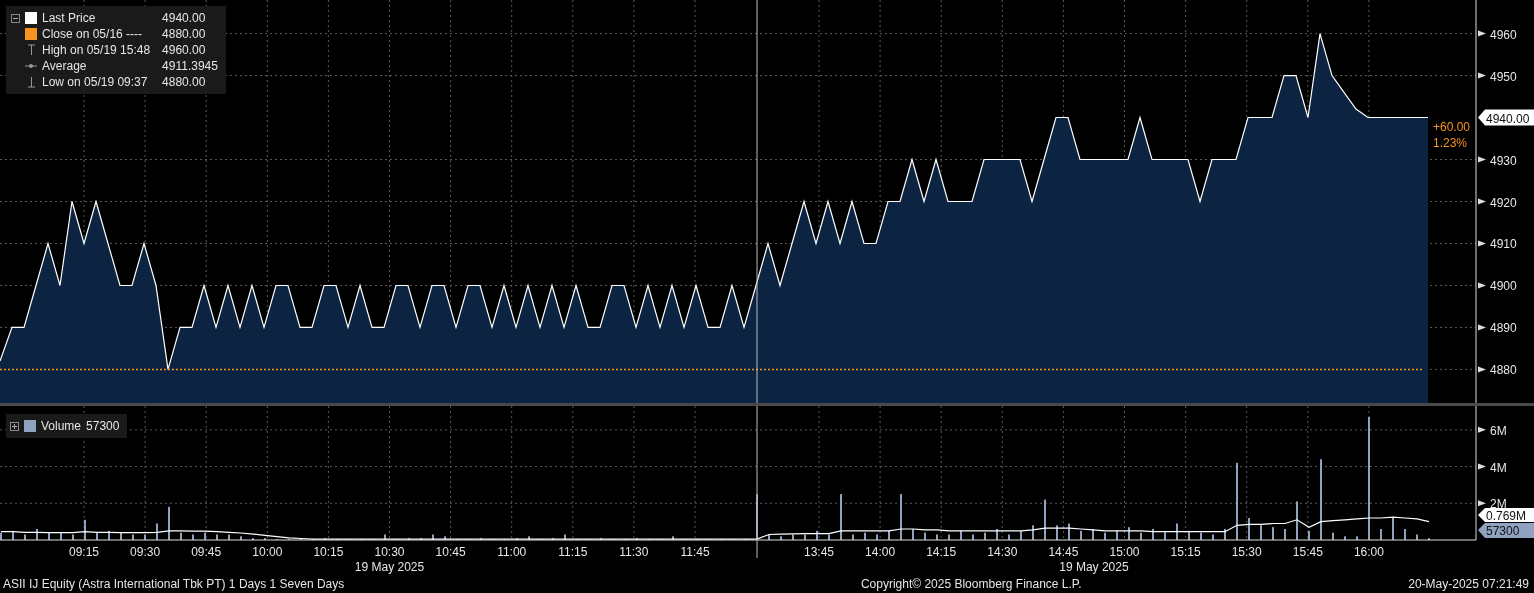 Image resolution: width=1534 pixels, height=593 pixels. I want to click on time-label: 10:30, so click(389, 552).